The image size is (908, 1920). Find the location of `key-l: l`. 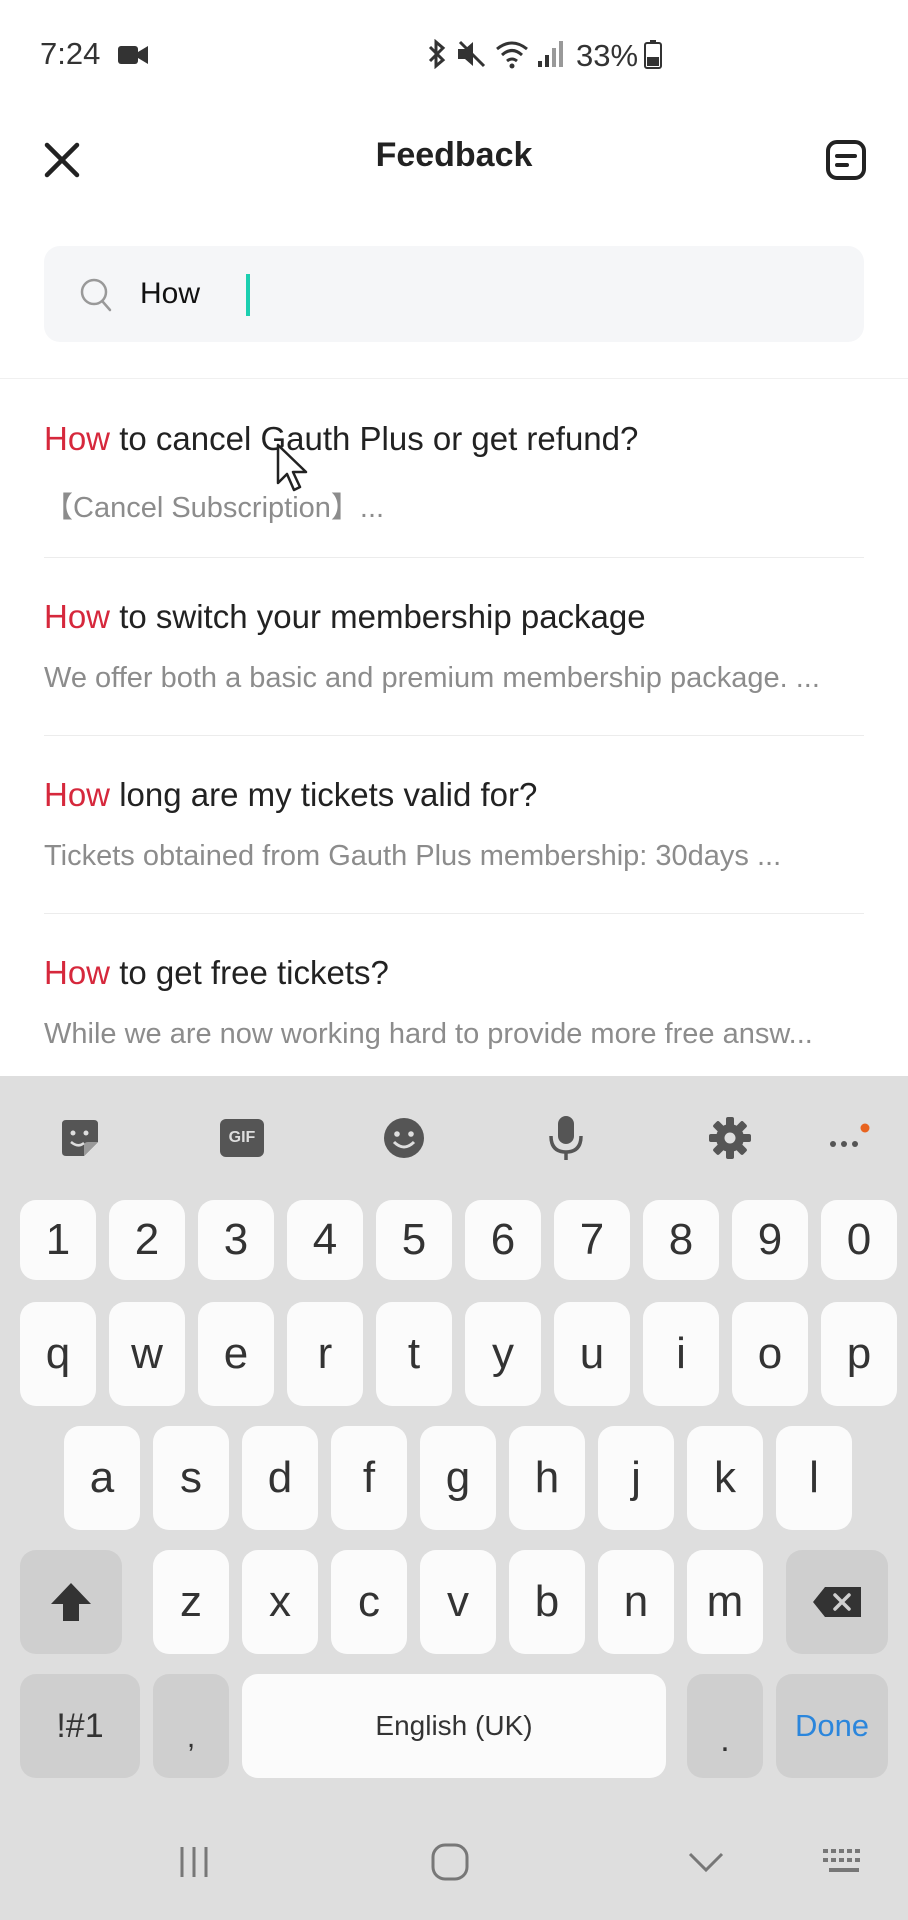

key-l: l is located at coordinates (814, 1478).